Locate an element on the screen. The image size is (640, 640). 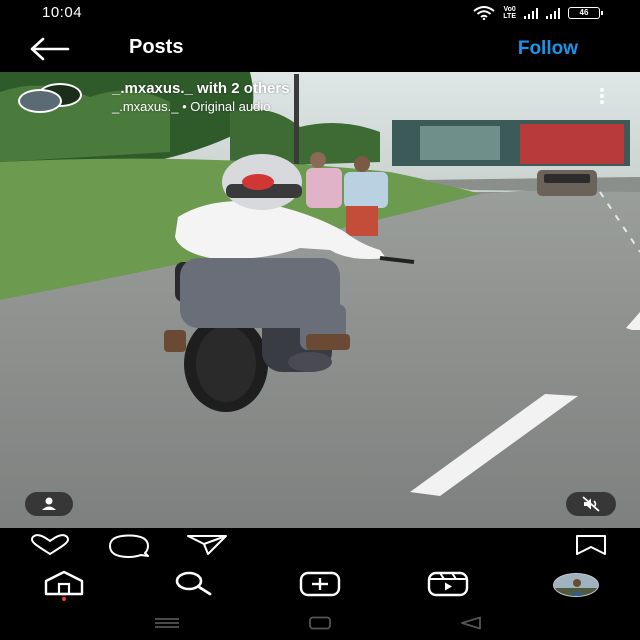
nav-new-post is located at coordinates (320, 586).